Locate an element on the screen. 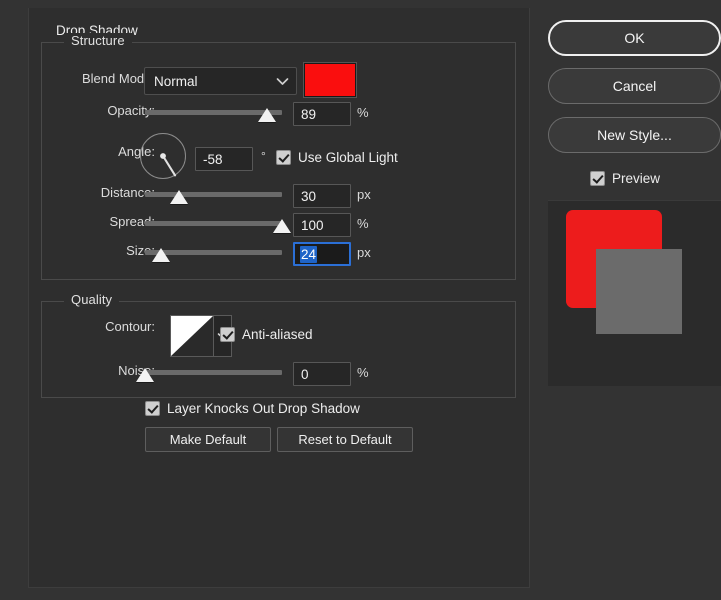  noise-slider-track is located at coordinates (213, 372).